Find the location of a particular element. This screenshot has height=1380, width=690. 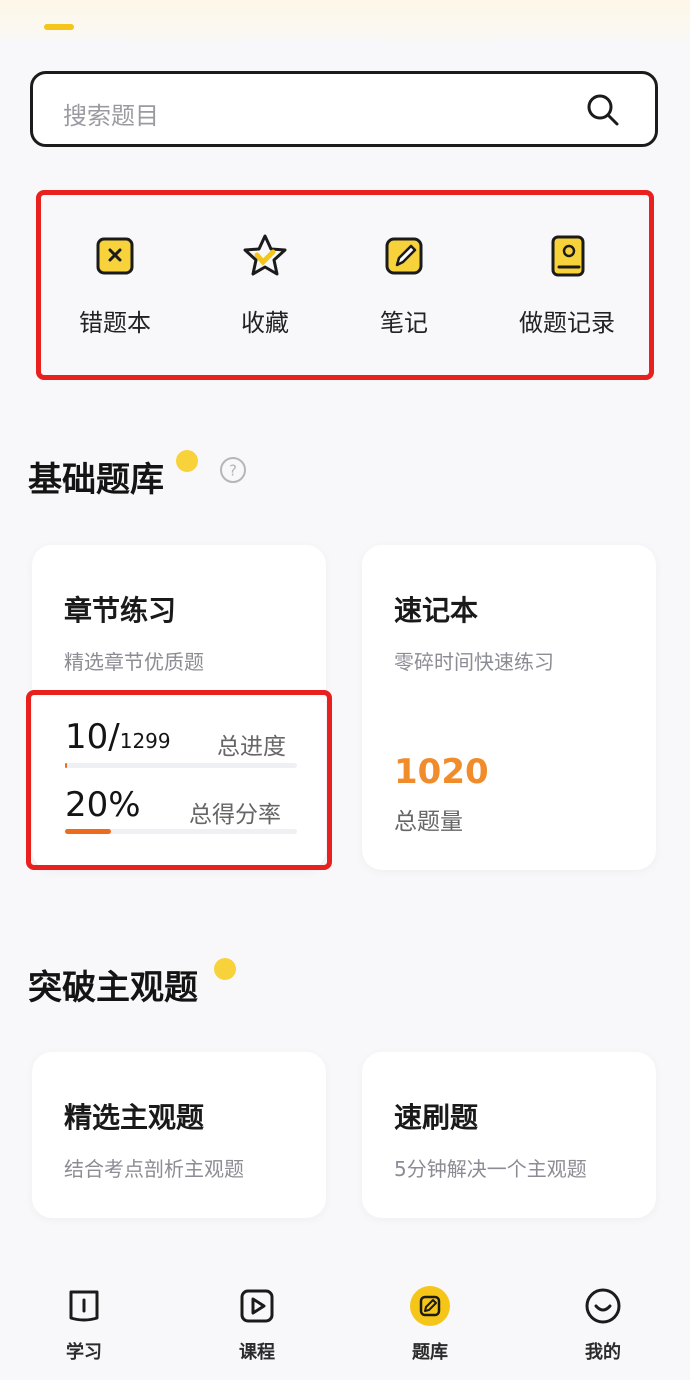

total-question-count: 1020 is located at coordinates (441, 772).